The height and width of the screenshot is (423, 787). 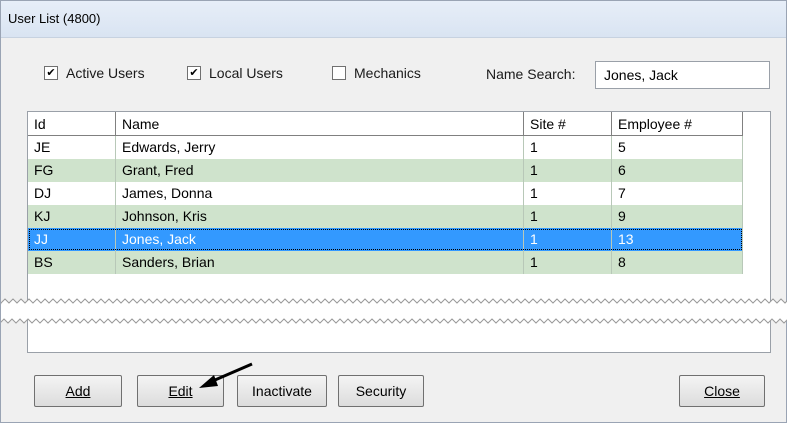 What do you see at coordinates (320, 193) in the screenshot?
I see `cell-name: James, Donna` at bounding box center [320, 193].